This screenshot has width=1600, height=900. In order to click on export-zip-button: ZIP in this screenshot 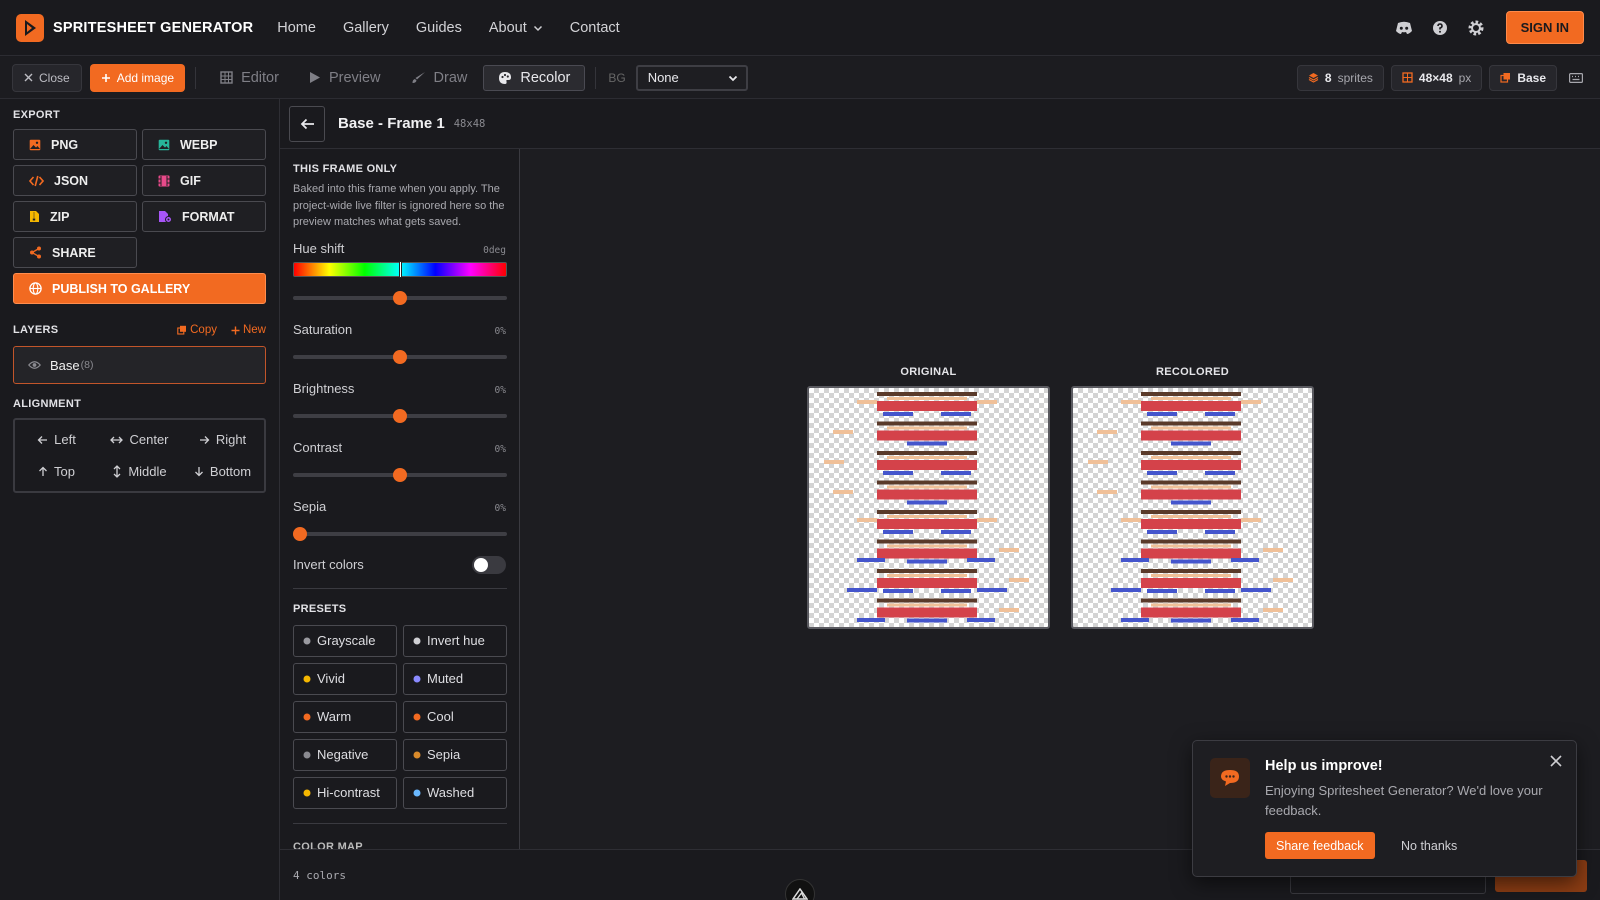, I will do `click(75, 216)`.